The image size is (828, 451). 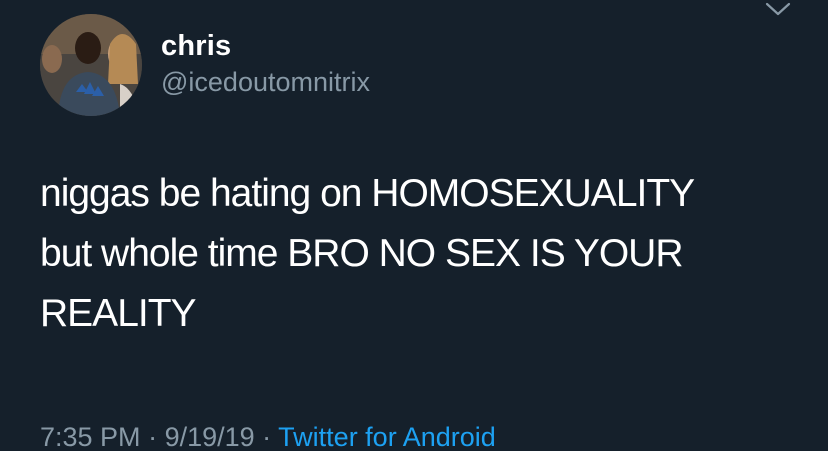 I want to click on tweet-text-line: but whole time BRO NO SEX IS YOUR, so click(x=362, y=253).